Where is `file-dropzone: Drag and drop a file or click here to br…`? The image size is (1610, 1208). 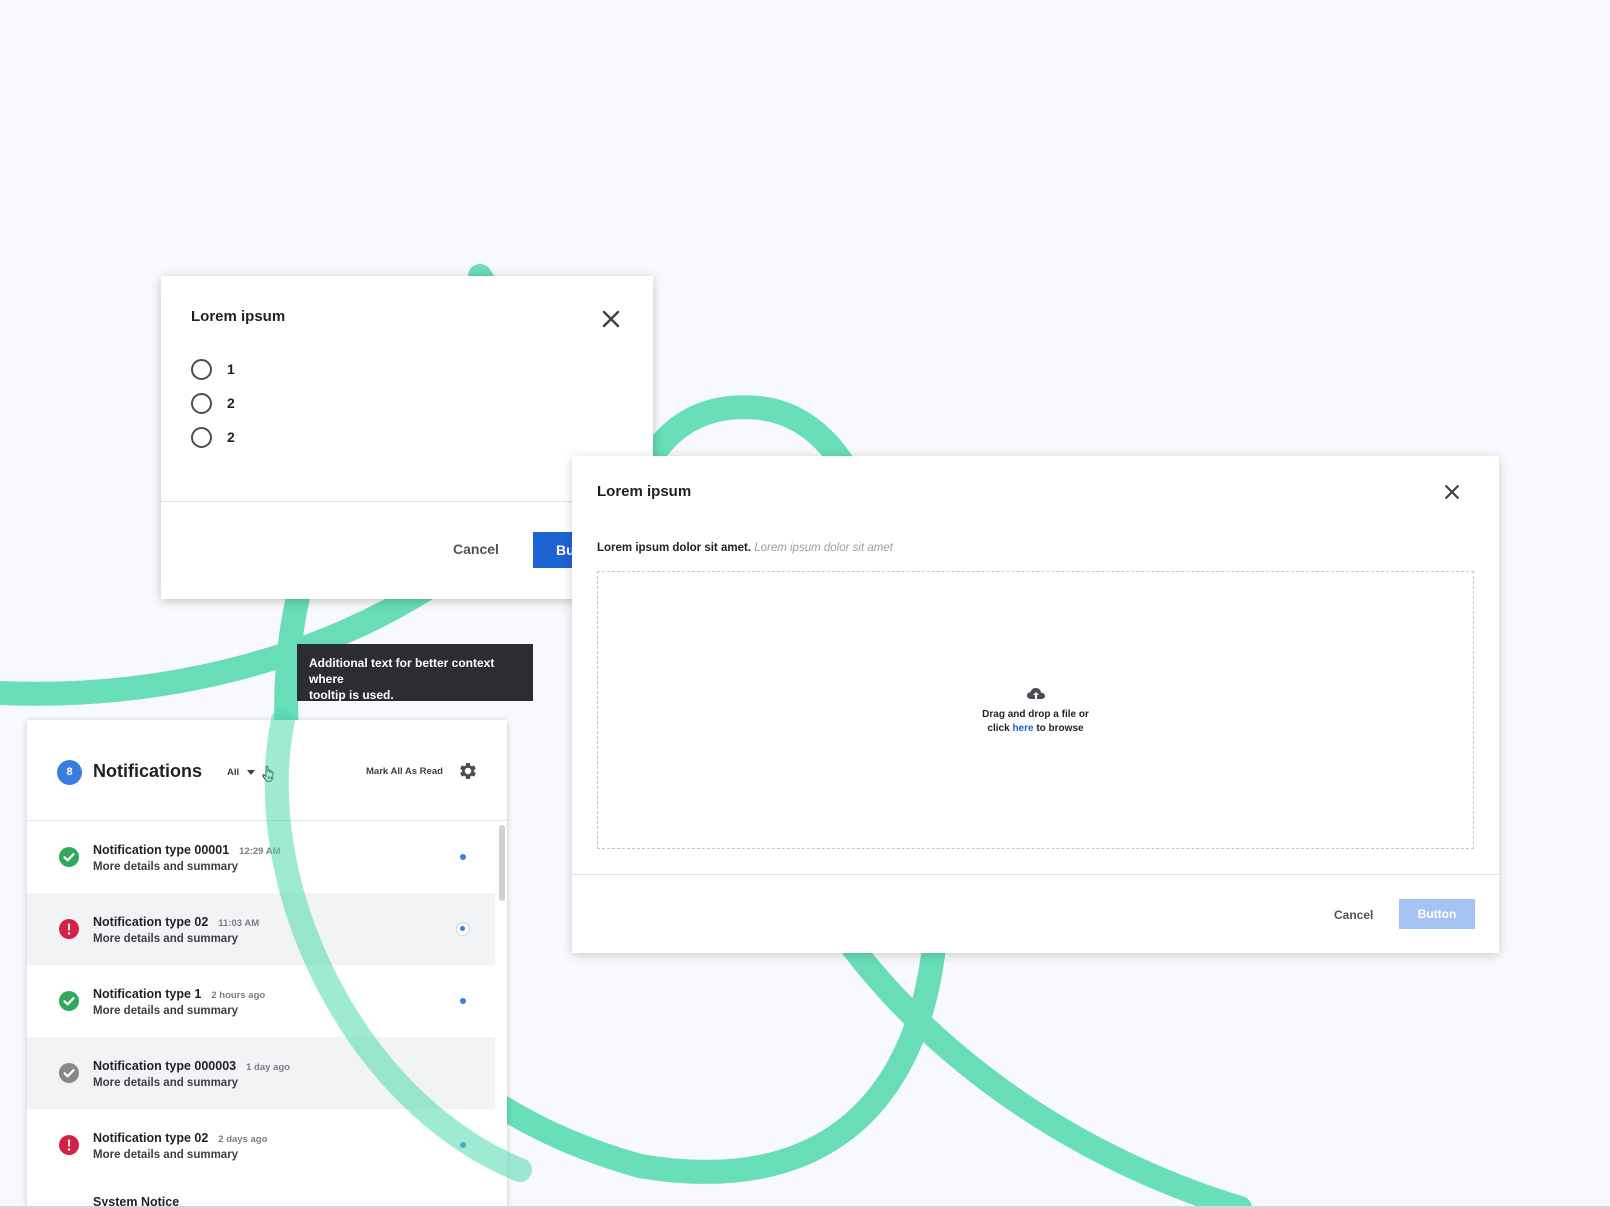 file-dropzone: Drag and drop a file or click here to br… is located at coordinates (1035, 710).